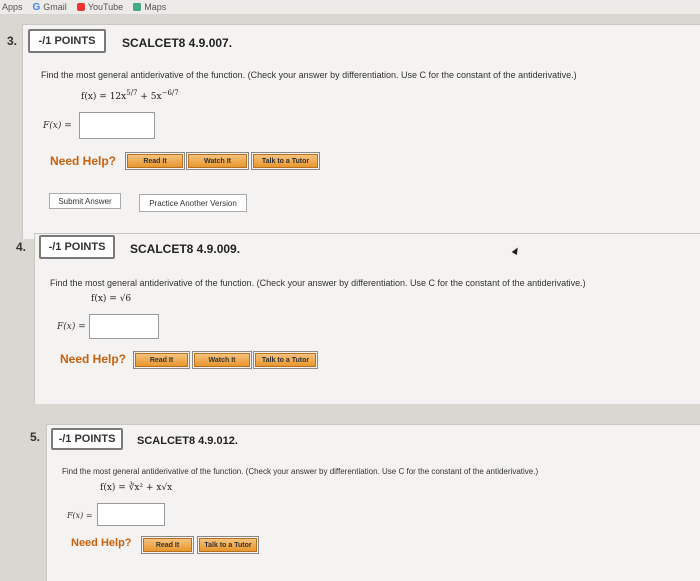 Image resolution: width=700 pixels, height=581 pixels. What do you see at coordinates (12, 41) in the screenshot?
I see `question-number: 3.` at bounding box center [12, 41].